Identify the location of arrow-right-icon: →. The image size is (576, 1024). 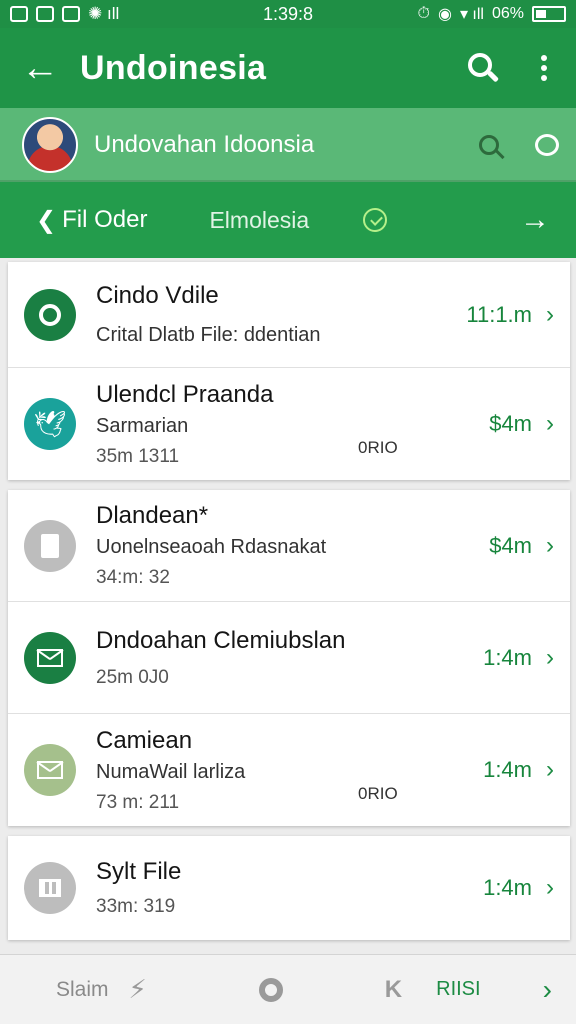
(535, 219).